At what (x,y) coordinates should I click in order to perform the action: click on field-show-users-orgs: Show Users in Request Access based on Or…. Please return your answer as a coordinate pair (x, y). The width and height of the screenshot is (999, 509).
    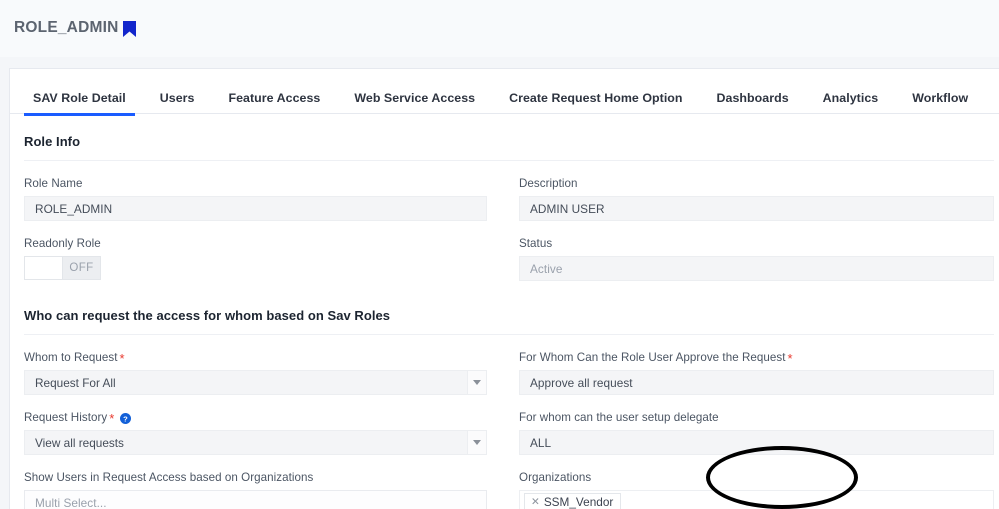
    Looking at the image, I should click on (266, 482).